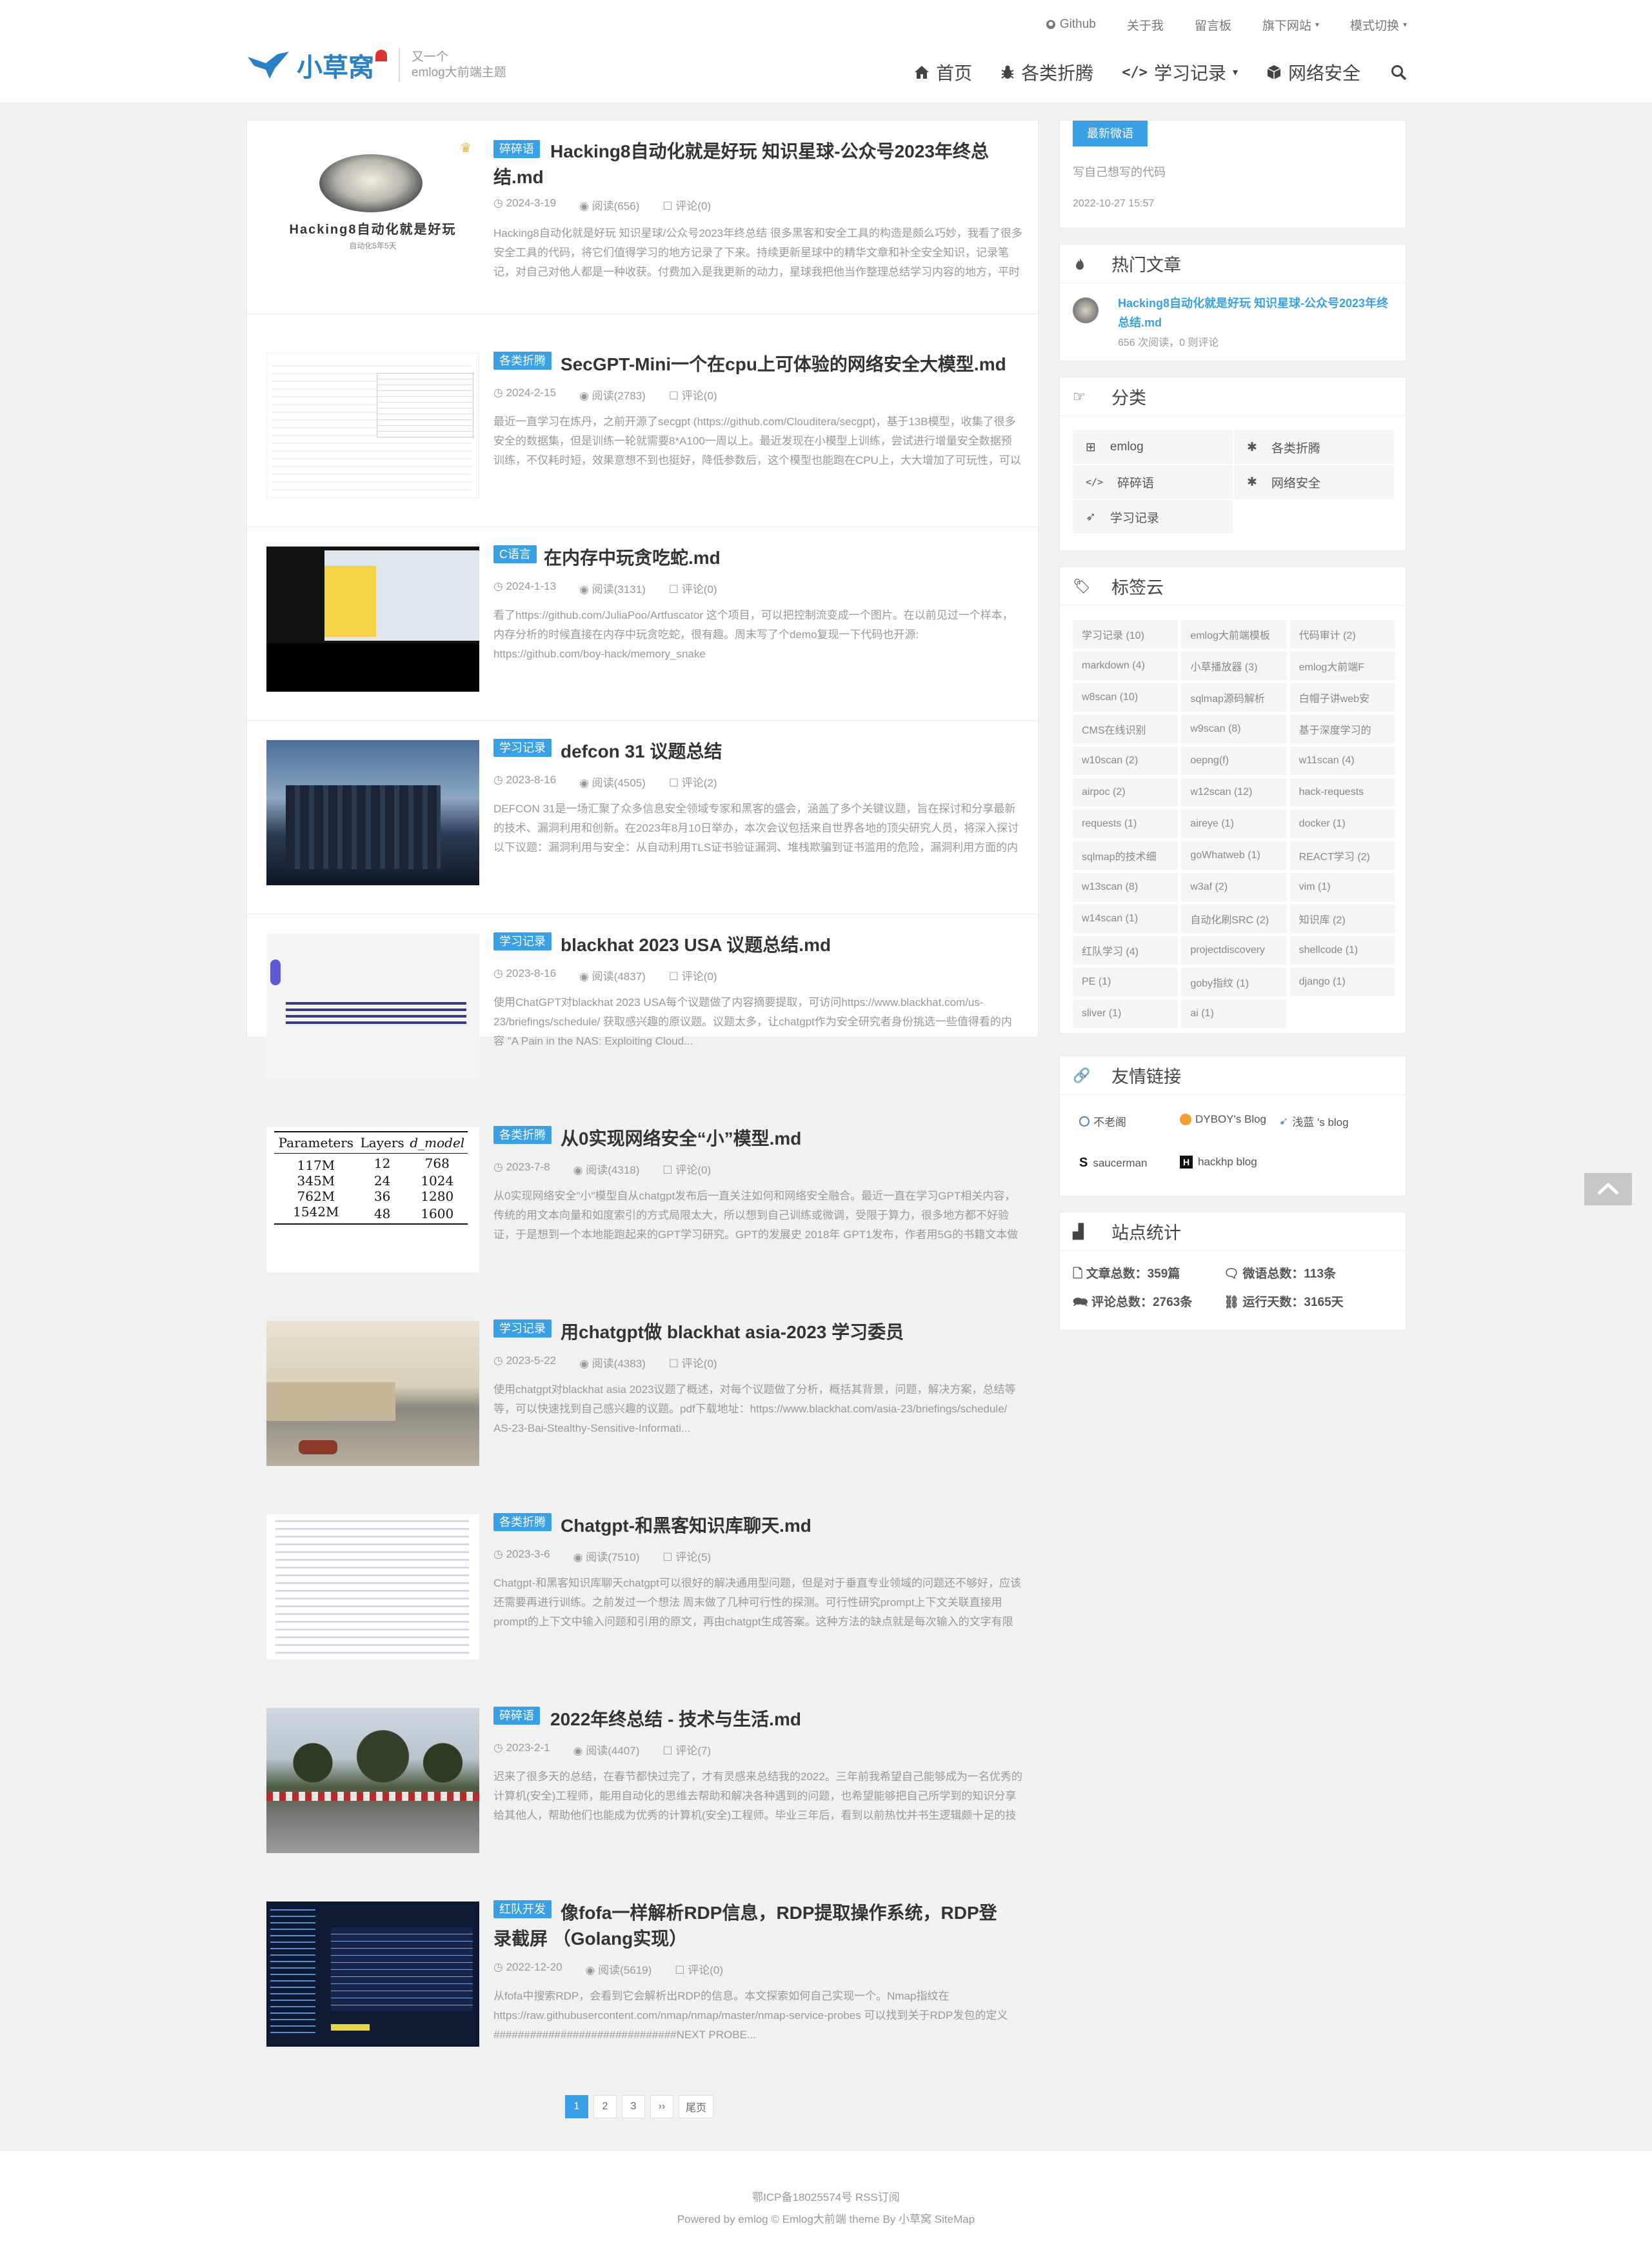 This screenshot has width=1652, height=2268. What do you see at coordinates (751, 945) in the screenshot?
I see `post-title: blackhat 2023 USA 议题总结.md` at bounding box center [751, 945].